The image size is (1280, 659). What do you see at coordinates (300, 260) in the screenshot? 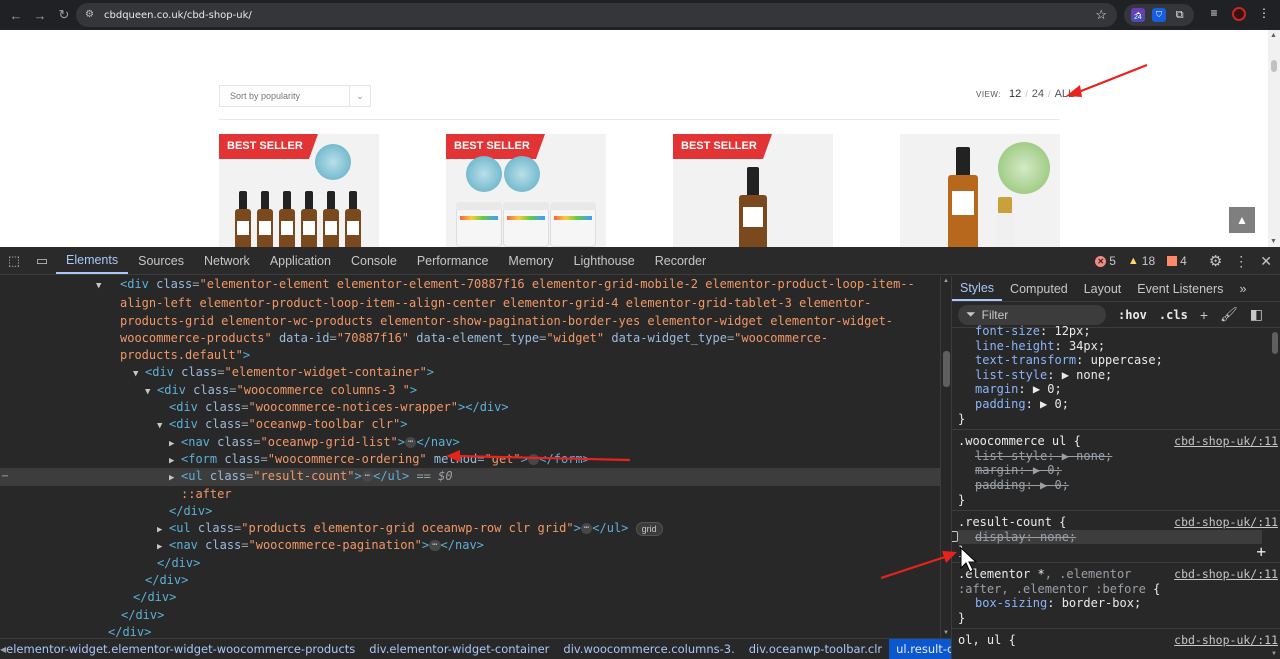
I see `tab-application: Application` at bounding box center [300, 260].